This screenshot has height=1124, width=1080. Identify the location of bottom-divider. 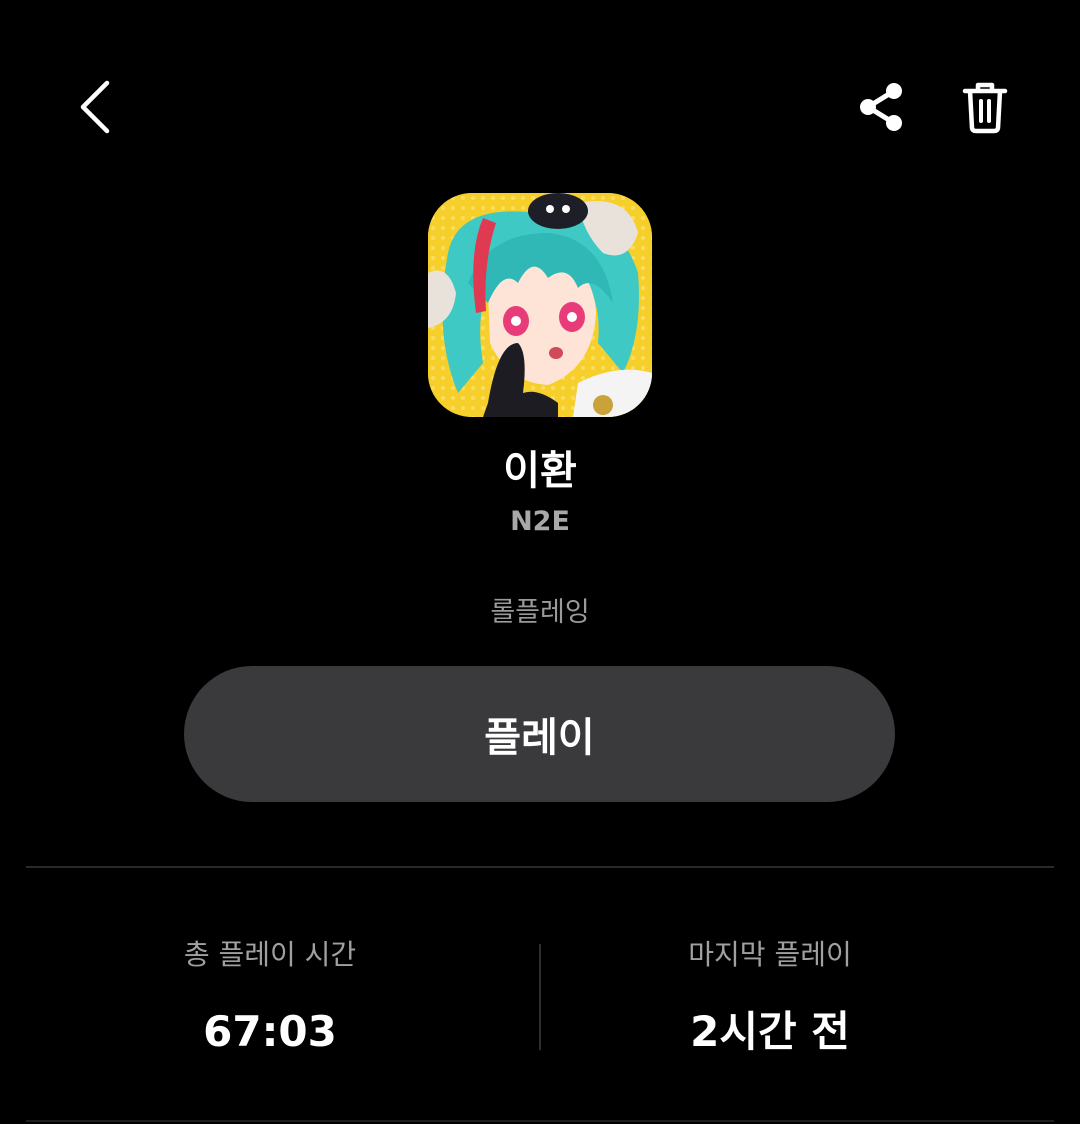
(540, 1121).